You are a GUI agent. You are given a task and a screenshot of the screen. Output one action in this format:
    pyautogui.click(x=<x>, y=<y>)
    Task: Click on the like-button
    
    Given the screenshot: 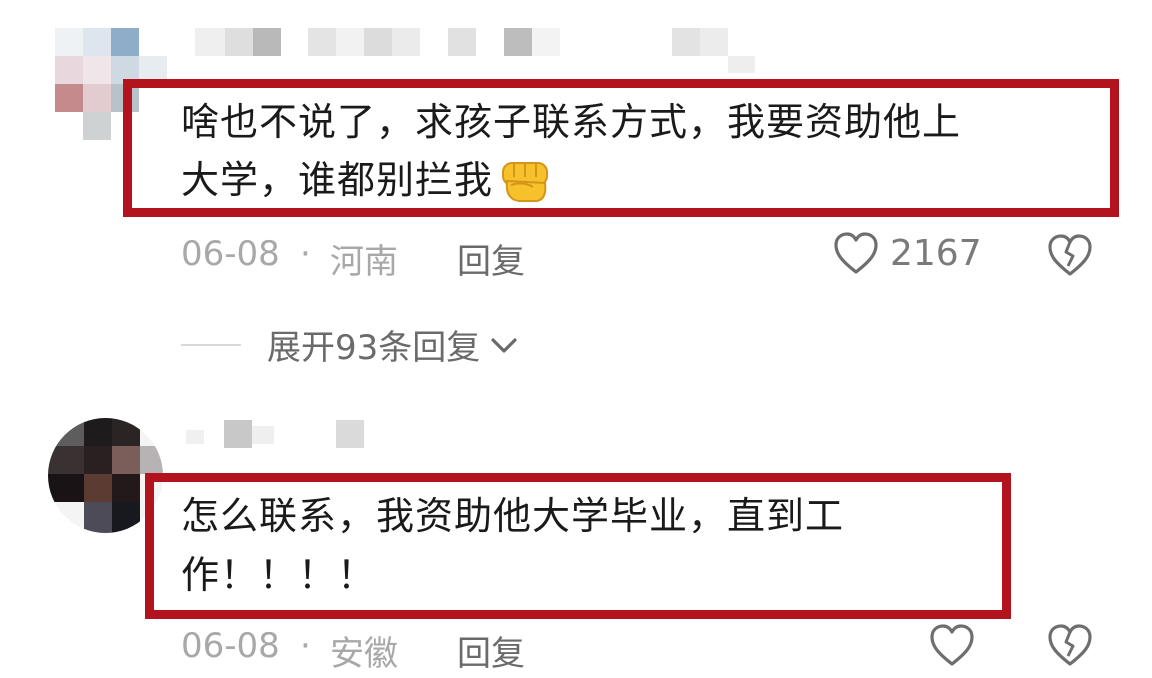 What is the action you would take?
    pyautogui.click(x=952, y=647)
    